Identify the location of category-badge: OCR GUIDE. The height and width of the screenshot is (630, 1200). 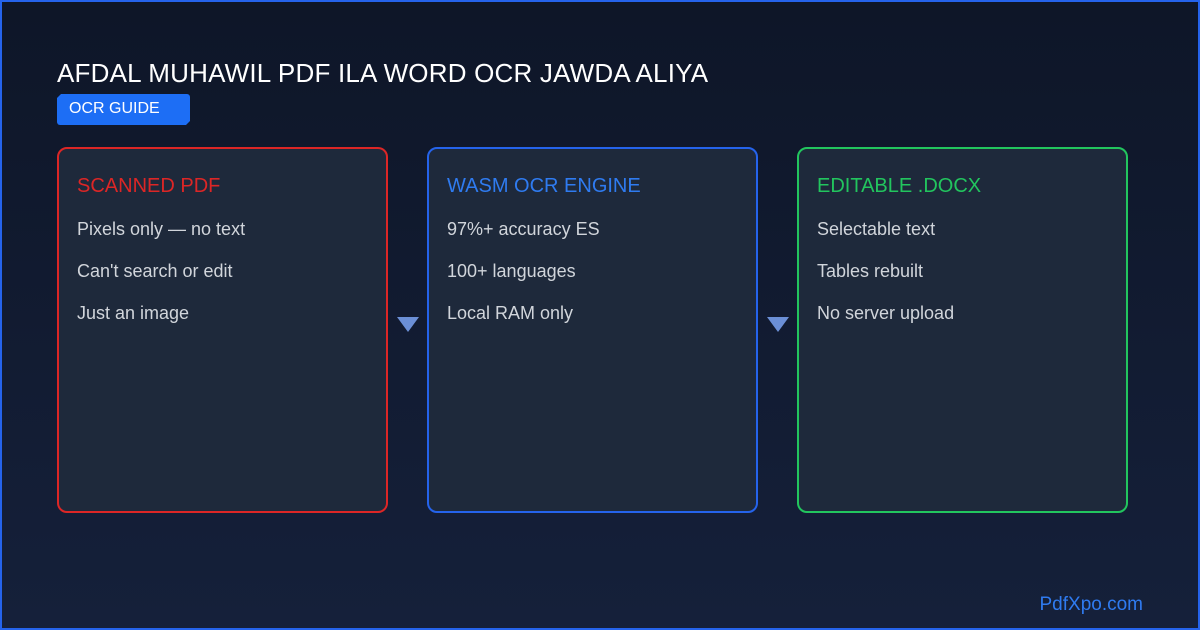
(123, 109).